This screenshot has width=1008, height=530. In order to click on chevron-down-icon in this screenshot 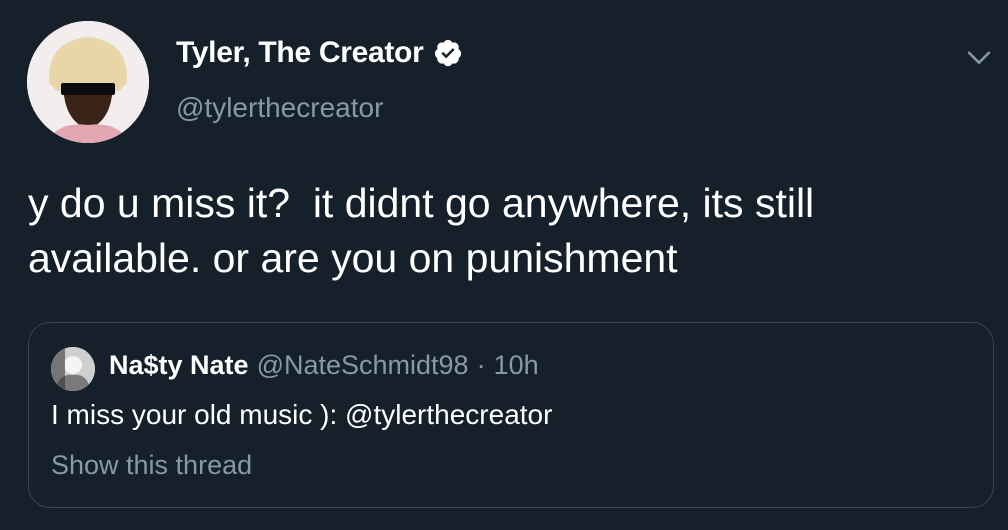, I will do `click(979, 57)`.